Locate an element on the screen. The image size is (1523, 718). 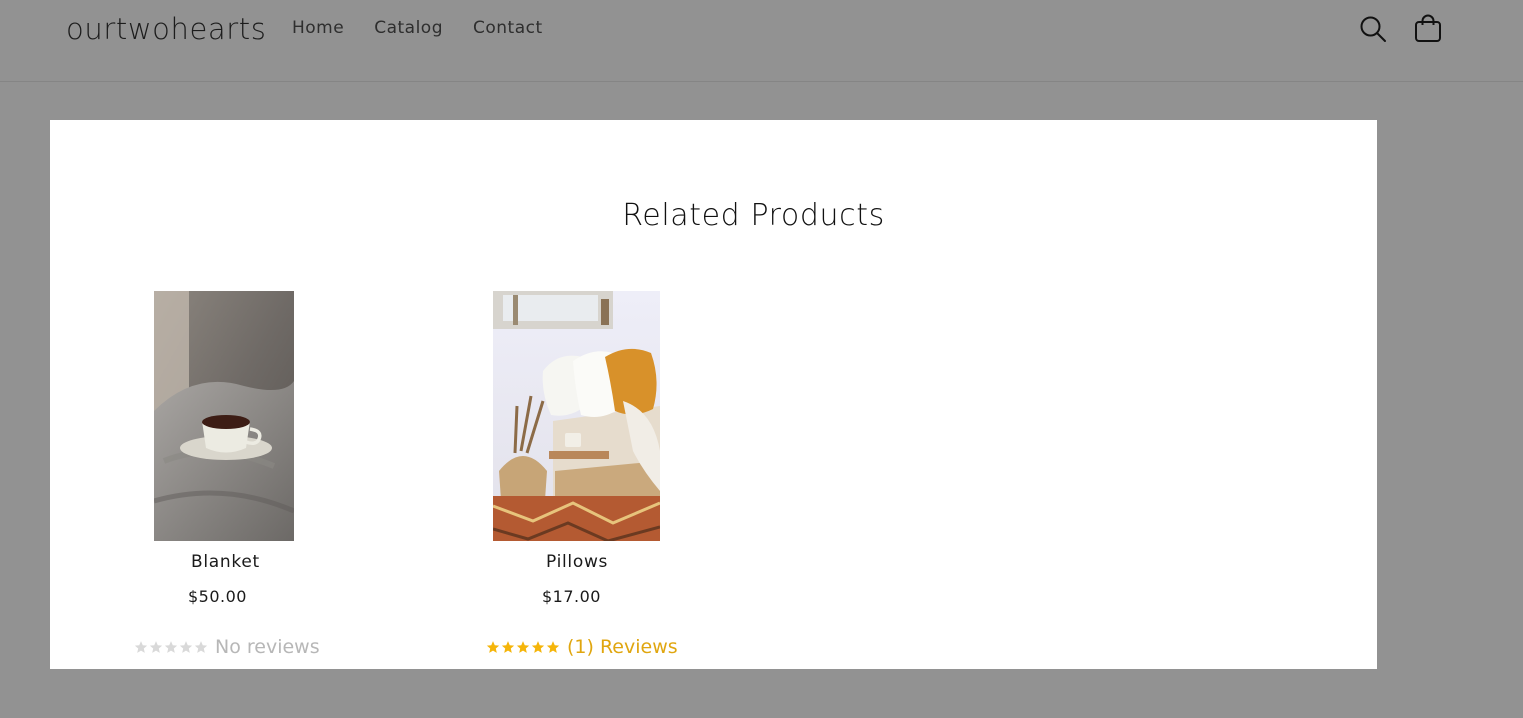
product-price-pillows: $17.00 is located at coordinates (571, 596).